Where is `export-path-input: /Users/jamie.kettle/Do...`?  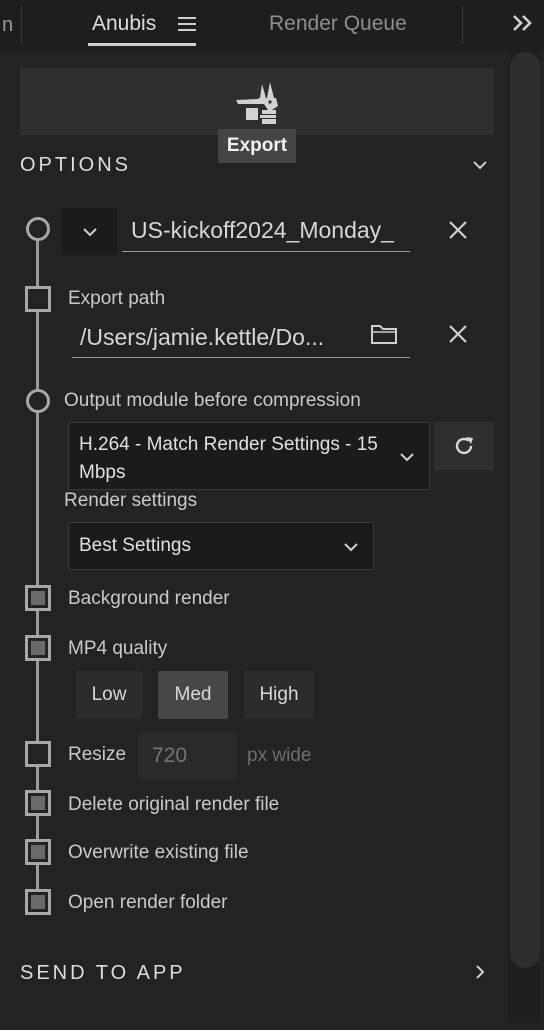
export-path-input: /Users/jamie.kettle/Do... is located at coordinates (241, 337).